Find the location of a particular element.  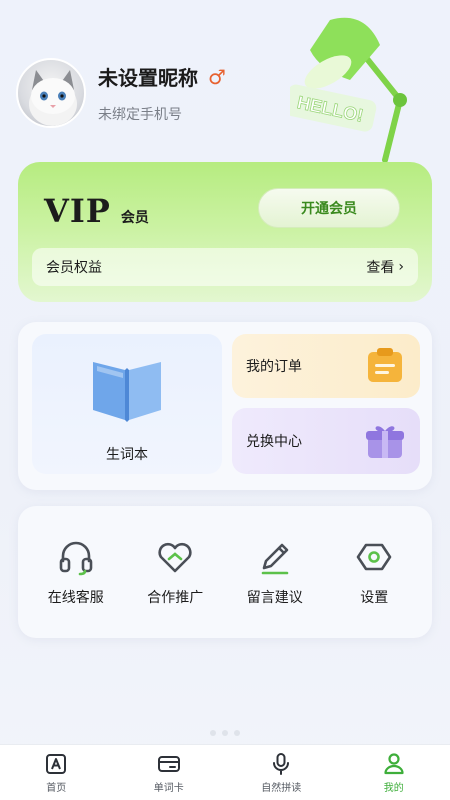

tab-label: 首页 is located at coordinates (56, 788).